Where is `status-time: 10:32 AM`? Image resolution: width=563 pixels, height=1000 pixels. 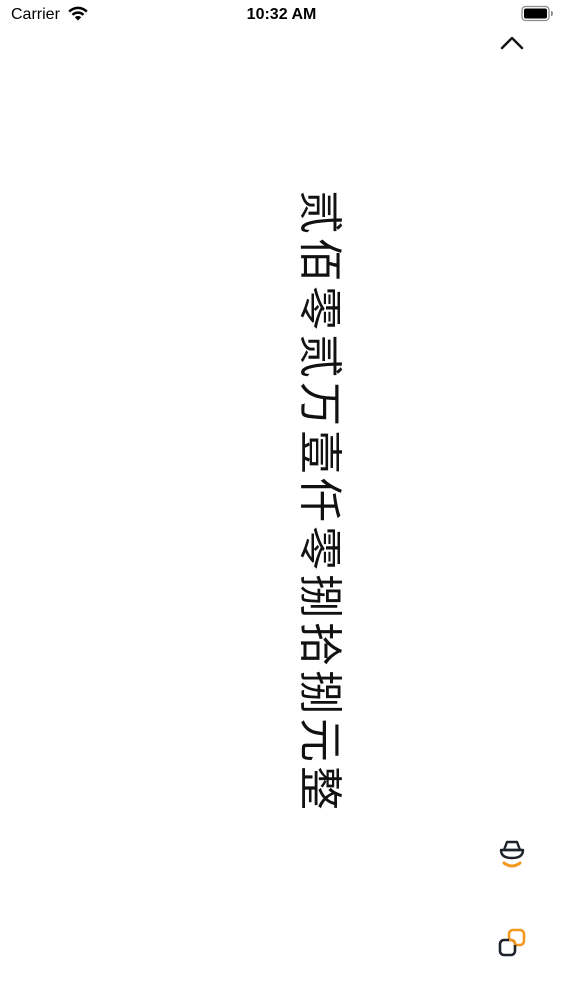
status-time: 10:32 AM is located at coordinates (281, 14).